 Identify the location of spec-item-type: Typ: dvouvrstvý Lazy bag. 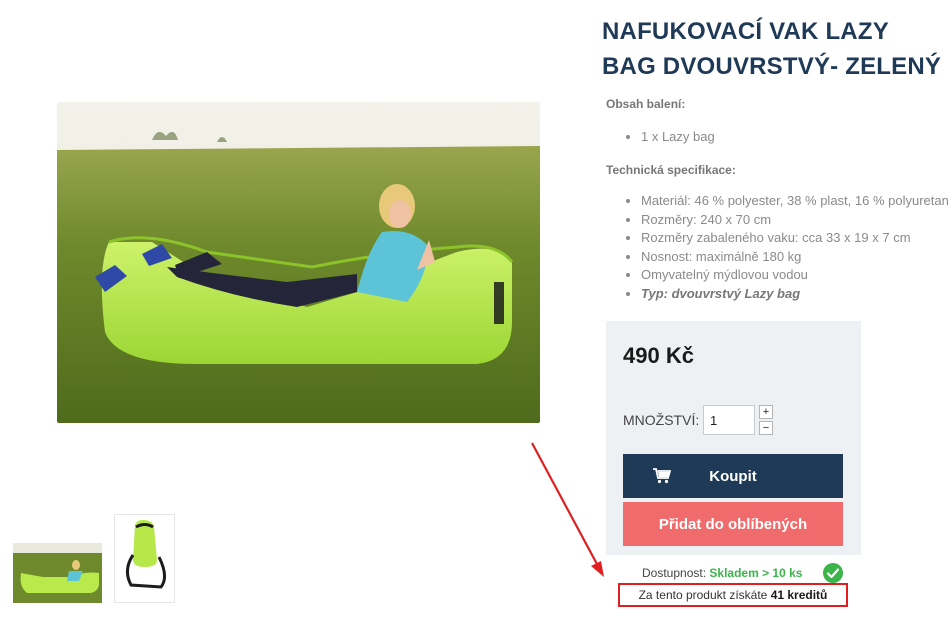
(777, 294).